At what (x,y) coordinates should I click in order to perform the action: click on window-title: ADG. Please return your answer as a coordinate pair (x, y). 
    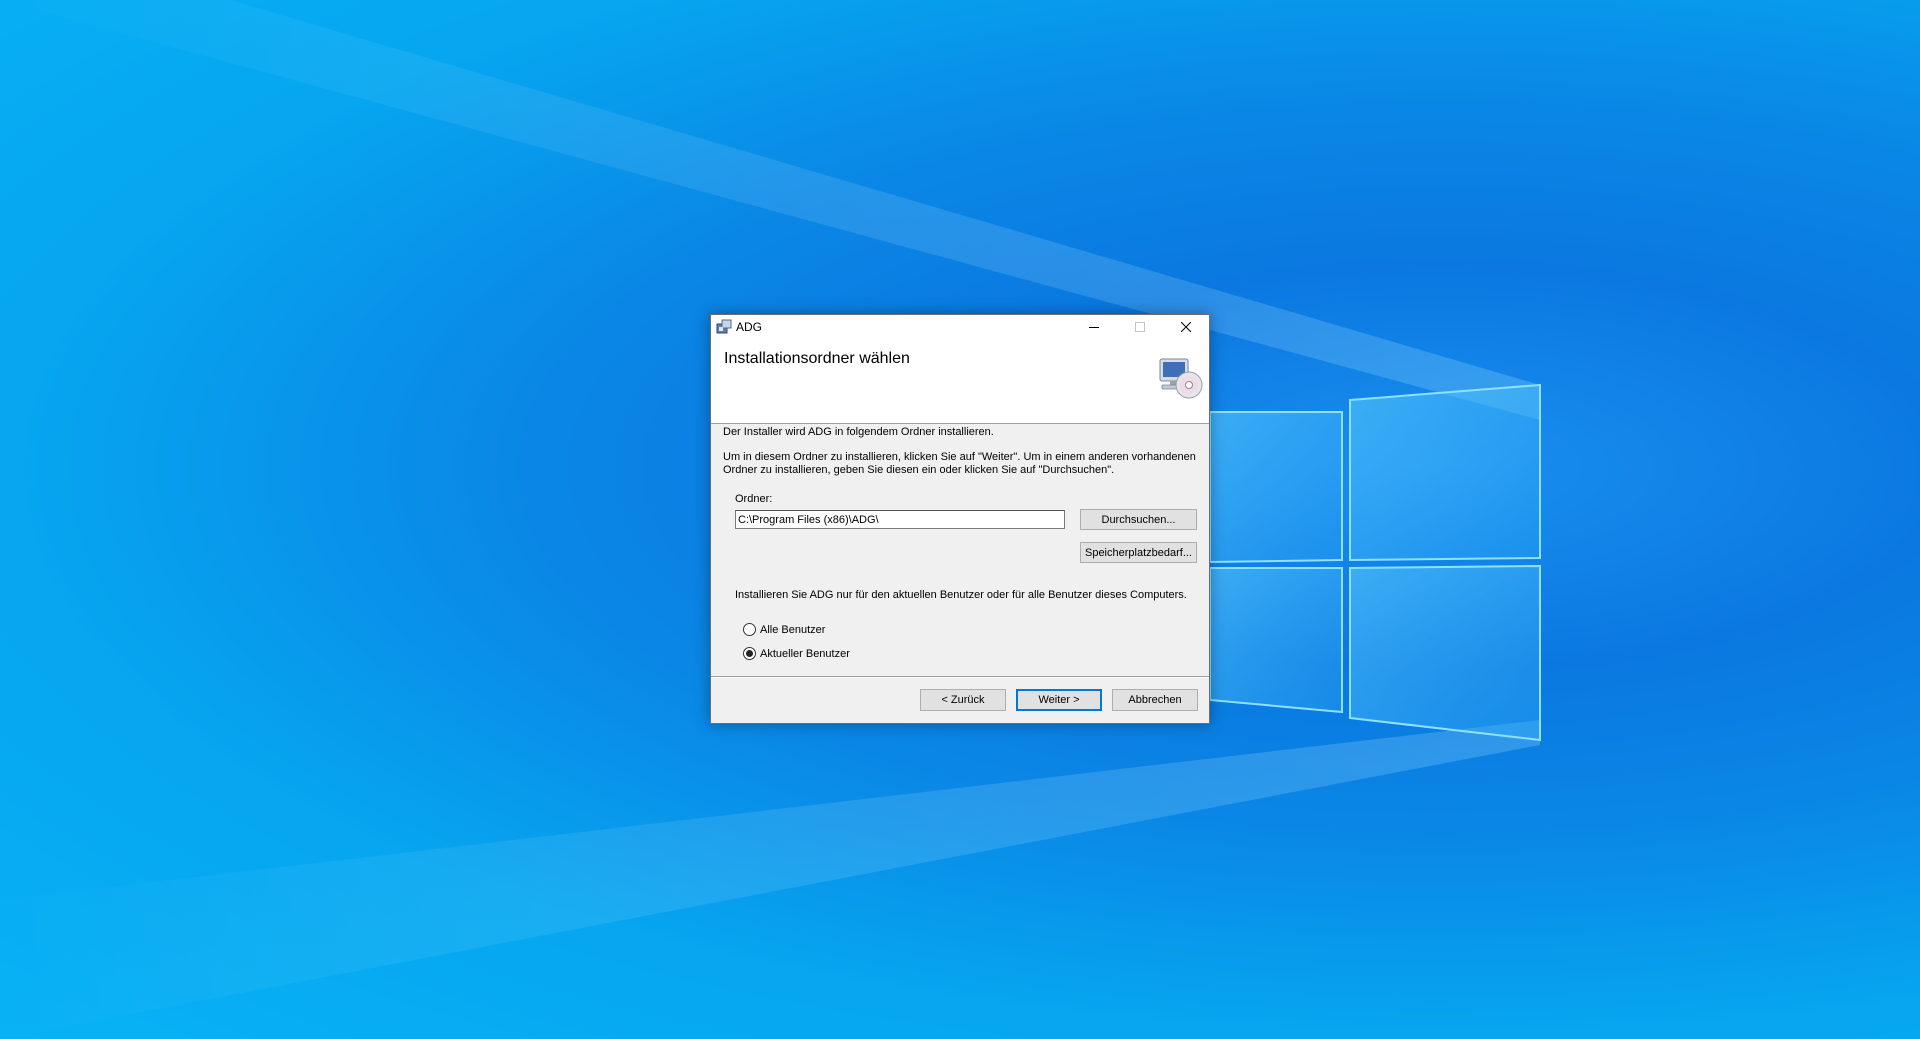
    Looking at the image, I should click on (749, 327).